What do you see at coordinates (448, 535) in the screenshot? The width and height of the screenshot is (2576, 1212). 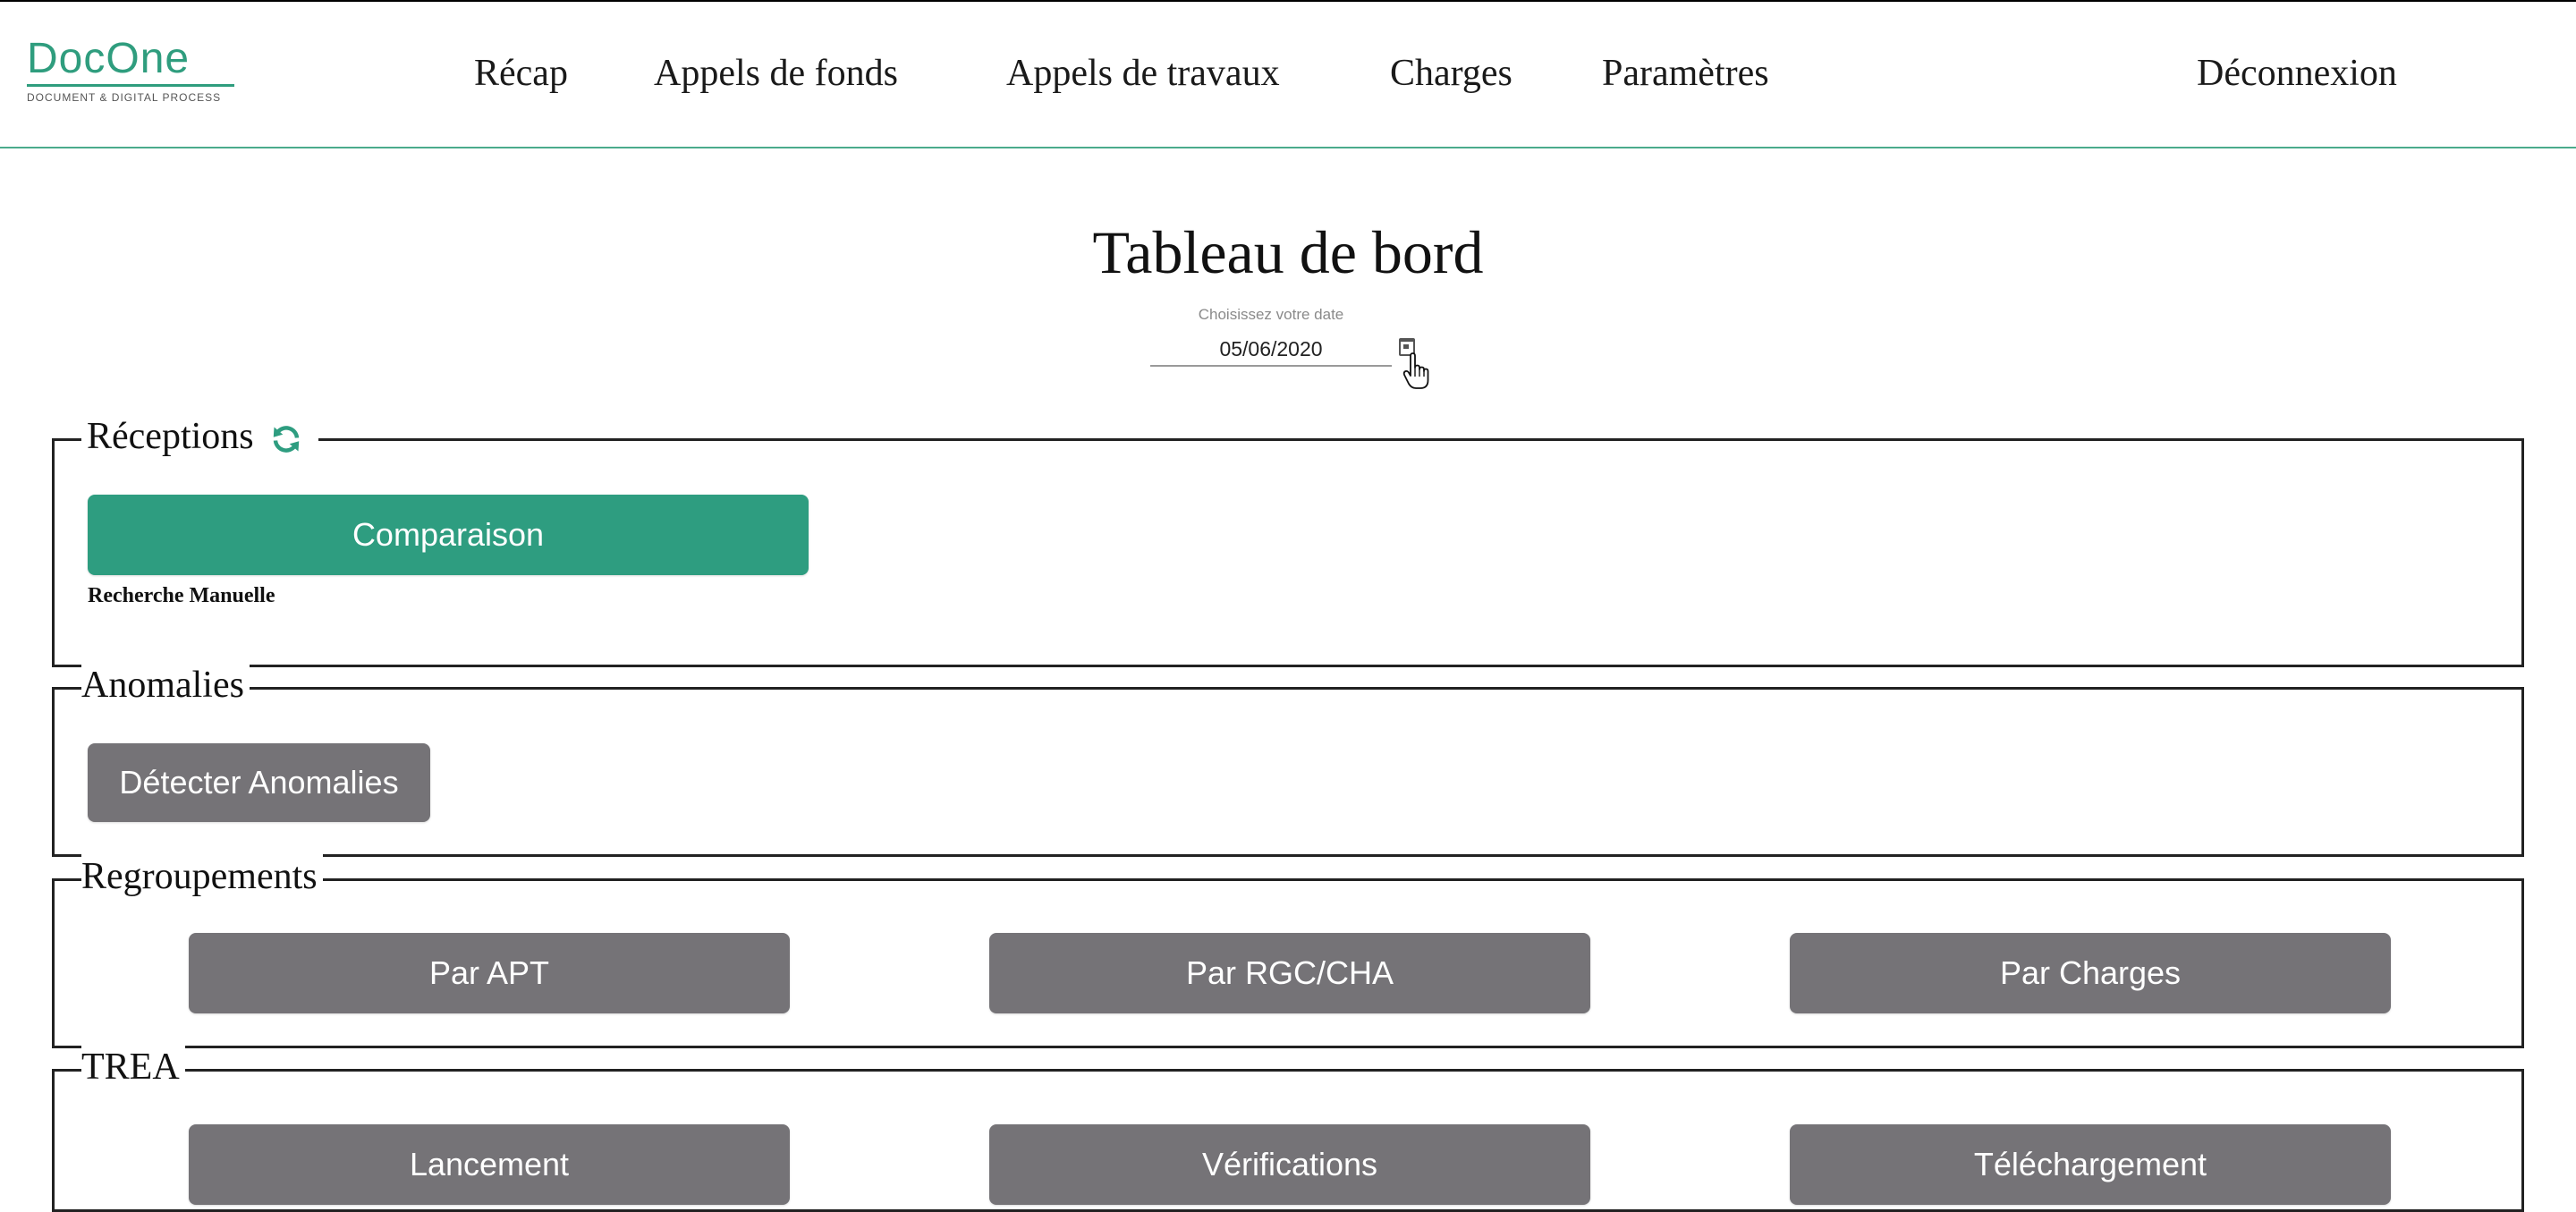 I see `comparaison-button: Comparaison` at bounding box center [448, 535].